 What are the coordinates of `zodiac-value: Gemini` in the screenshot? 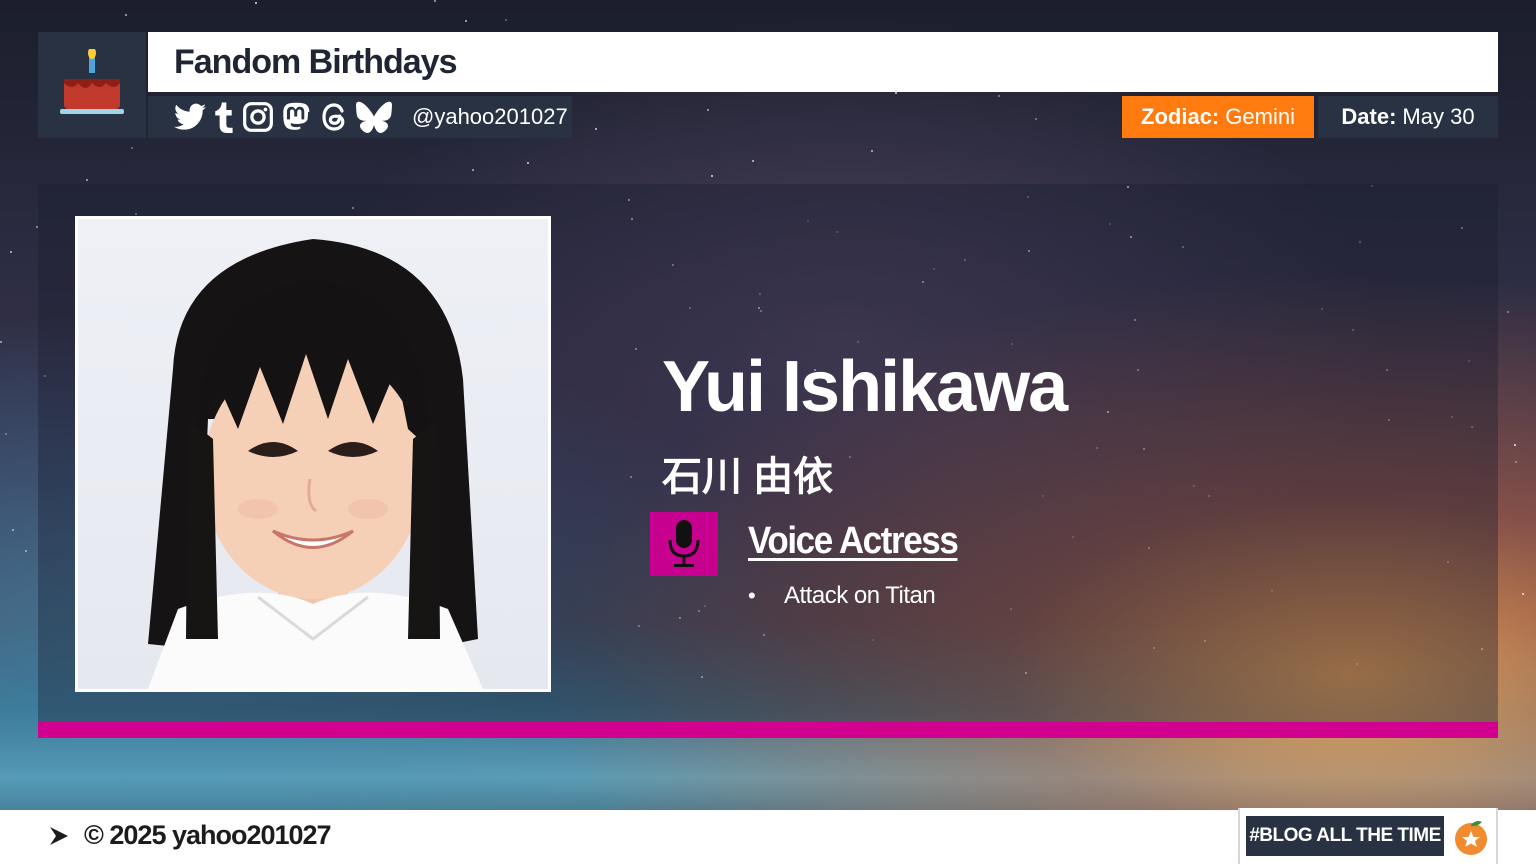 It's located at (1260, 116).